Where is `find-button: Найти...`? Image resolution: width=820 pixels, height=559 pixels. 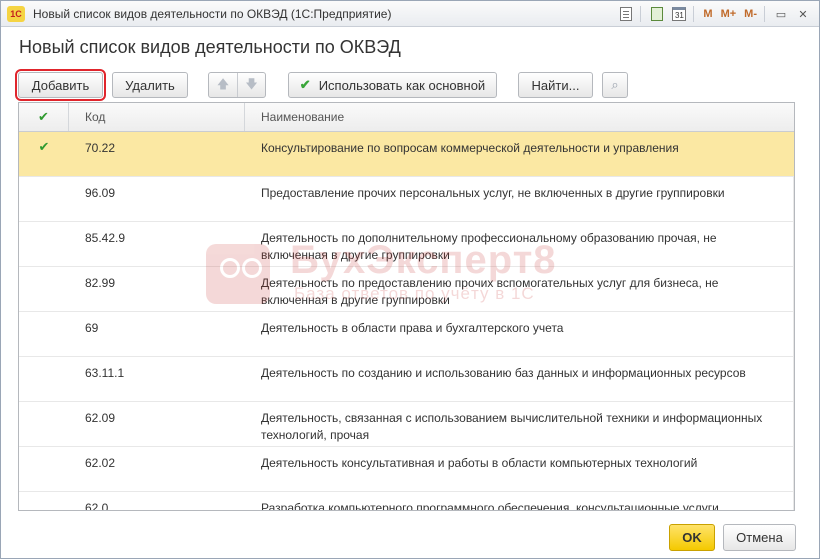 find-button: Найти... is located at coordinates (555, 85).